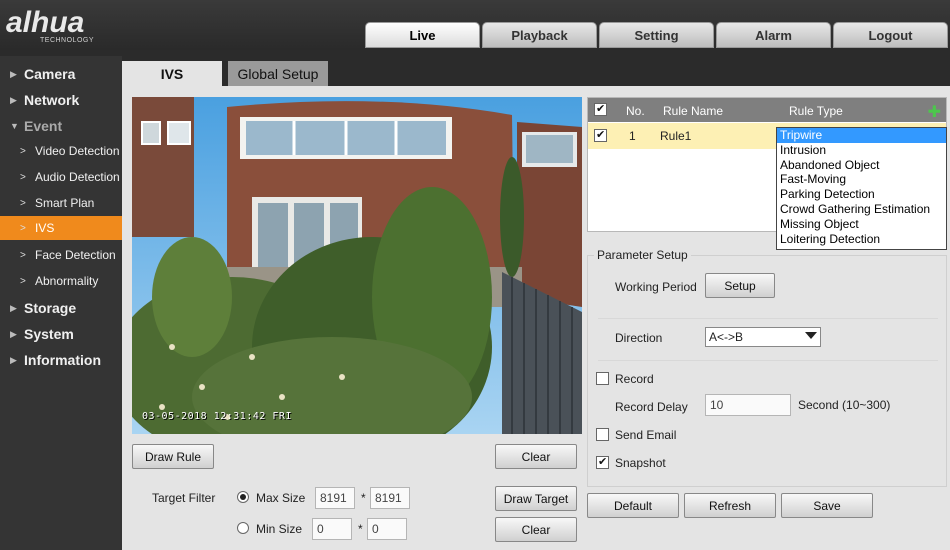 Image resolution: width=950 pixels, height=550 pixels. Describe the element at coordinates (217, 416) in the screenshot. I see `video-timestamp: 03-05-2018 12:31:42 FRI` at that location.